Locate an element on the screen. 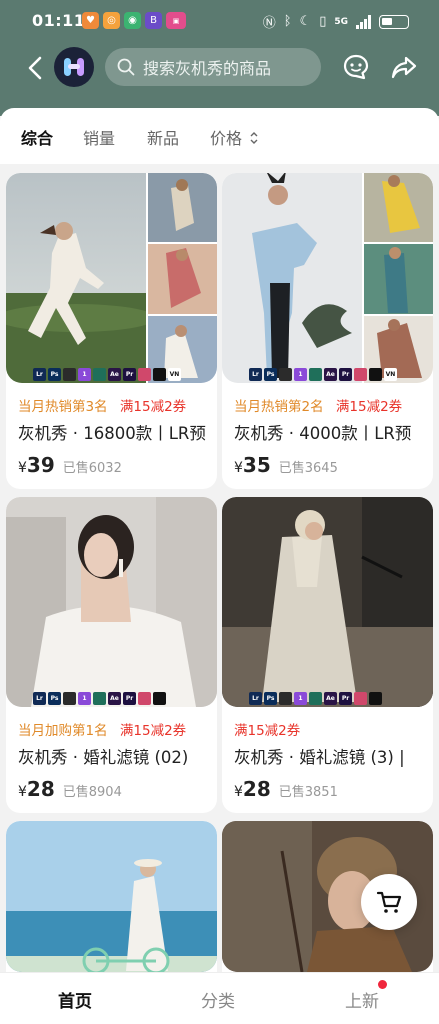 Image resolution: width=439 pixels, height=1024 pixels. sold-count: 已售3645 is located at coordinates (308, 468).